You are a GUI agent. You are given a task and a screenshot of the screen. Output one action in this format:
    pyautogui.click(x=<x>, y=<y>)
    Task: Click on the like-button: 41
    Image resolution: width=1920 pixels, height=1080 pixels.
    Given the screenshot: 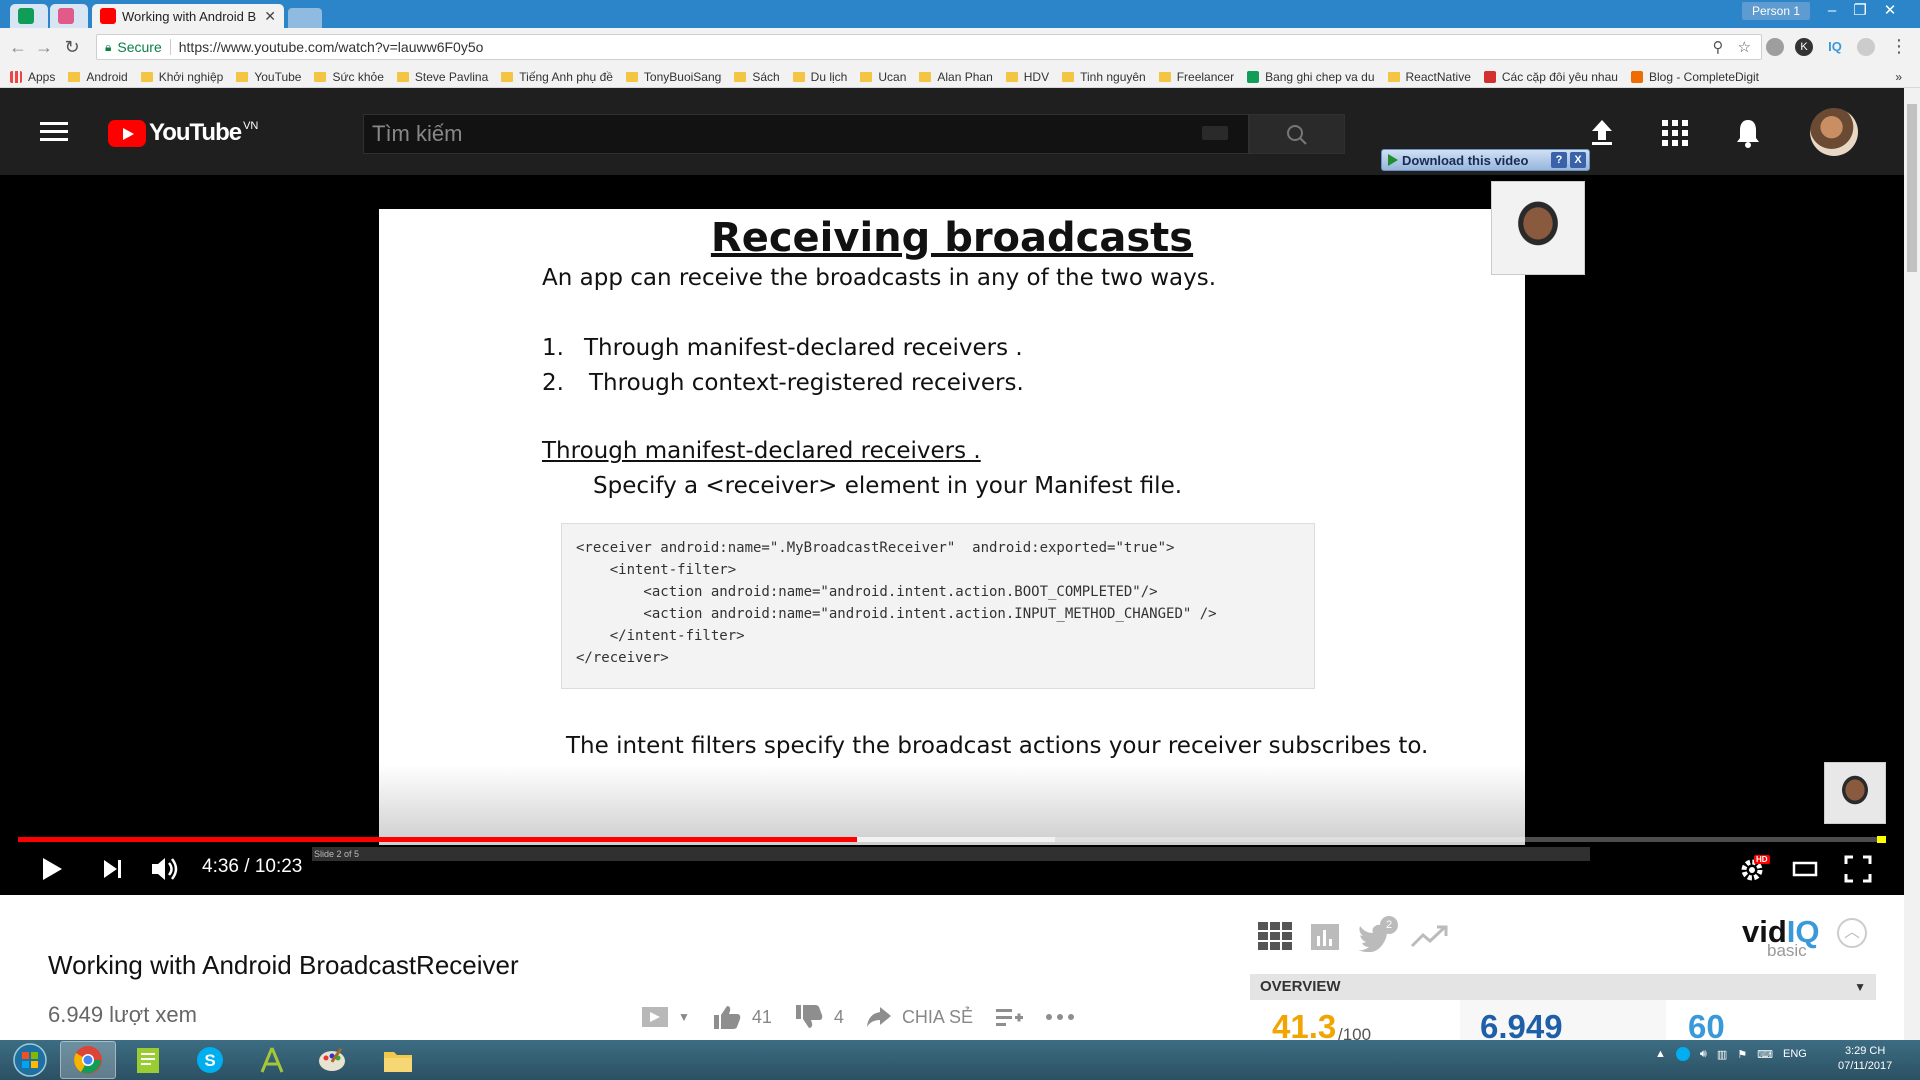 What is the action you would take?
    pyautogui.click(x=742, y=1017)
    